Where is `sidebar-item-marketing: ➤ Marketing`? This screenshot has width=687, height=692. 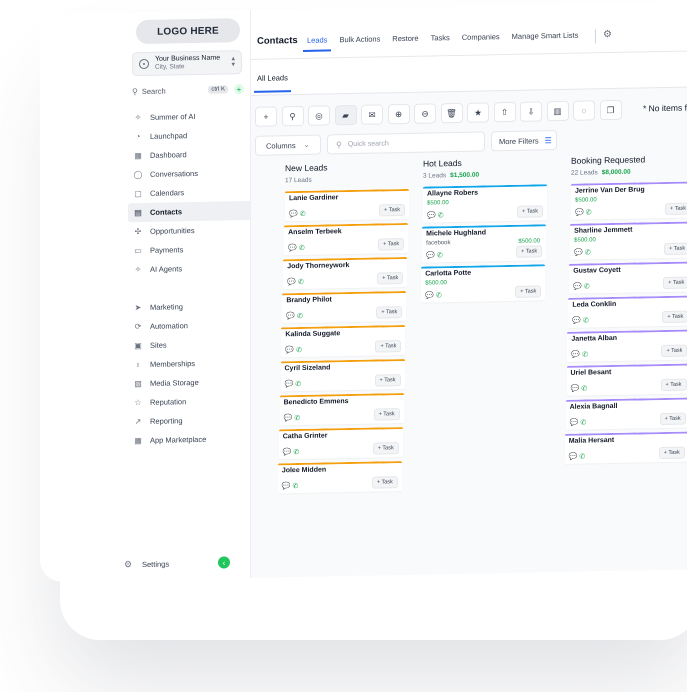 sidebar-item-marketing: ➤ Marketing is located at coordinates (190, 306).